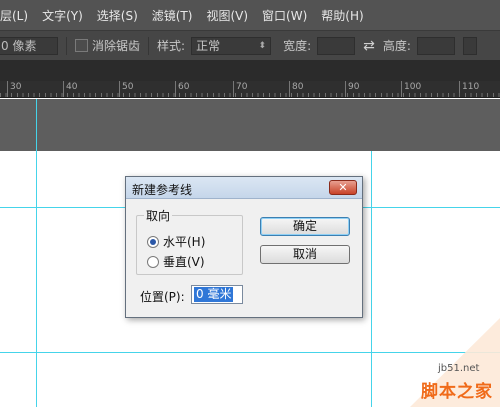 The image size is (500, 407). I want to click on radio-vertical: 垂直(V), so click(176, 261).